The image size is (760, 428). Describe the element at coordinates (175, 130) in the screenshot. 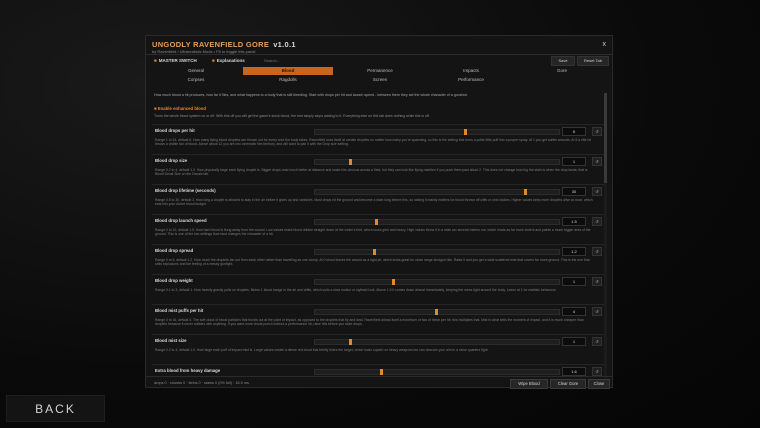

I see `setting-name: Blood drops per hit` at that location.